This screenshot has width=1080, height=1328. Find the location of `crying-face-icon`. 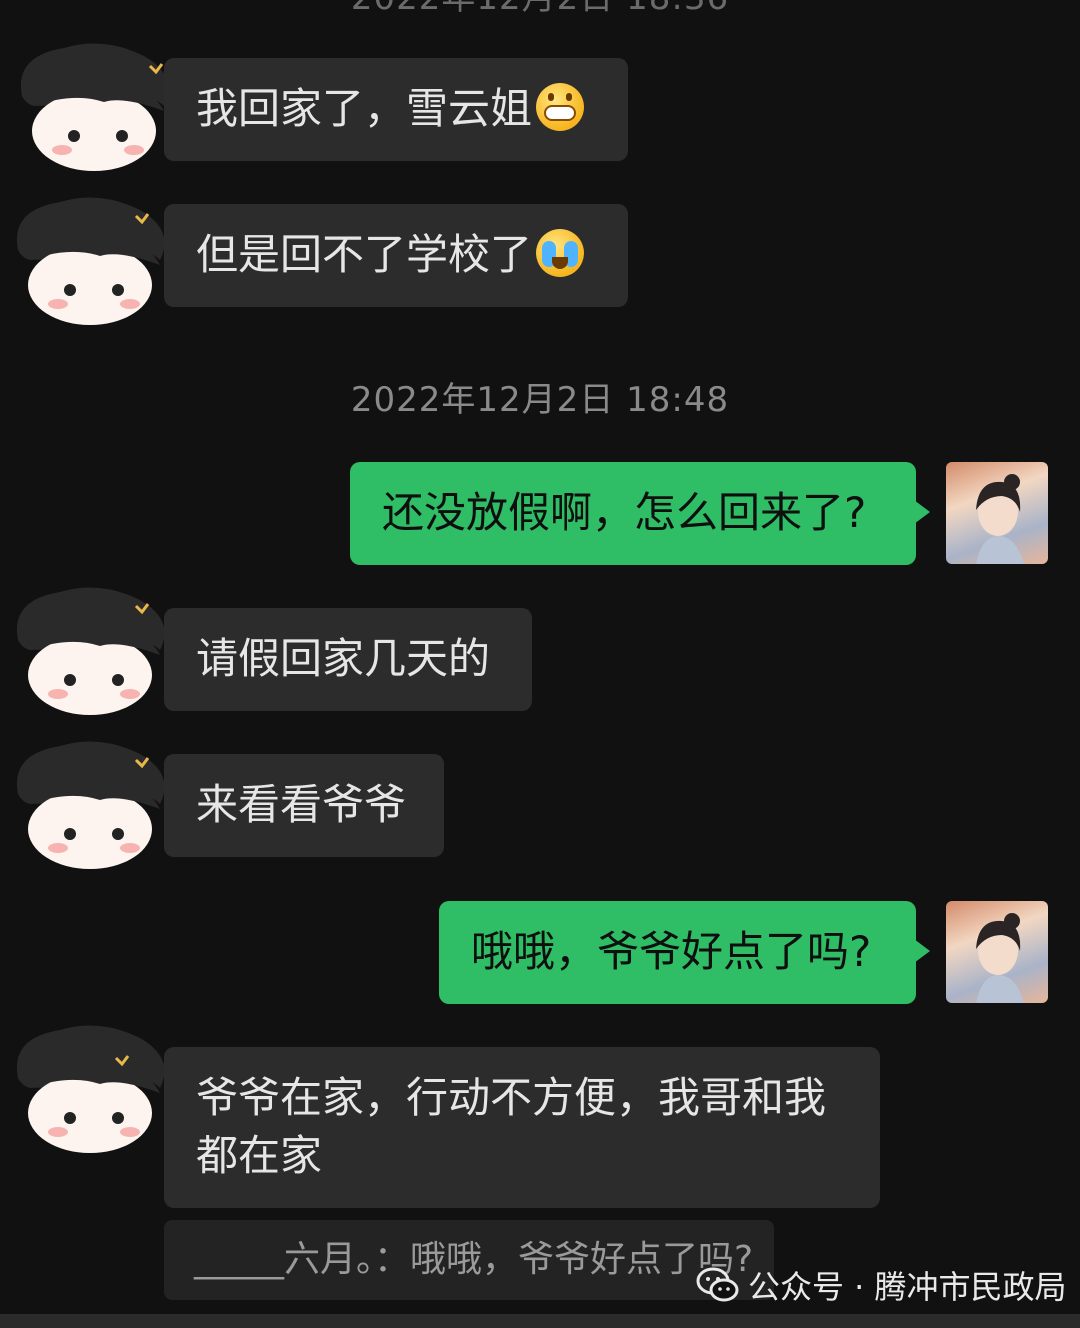

crying-face-icon is located at coordinates (560, 253).